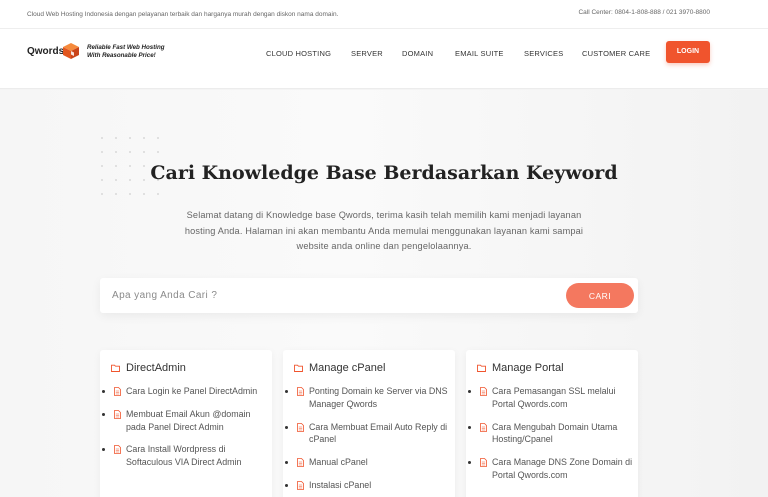 The width and height of the screenshot is (768, 497). Describe the element at coordinates (688, 52) in the screenshot. I see `login-button: LOGIN` at that location.